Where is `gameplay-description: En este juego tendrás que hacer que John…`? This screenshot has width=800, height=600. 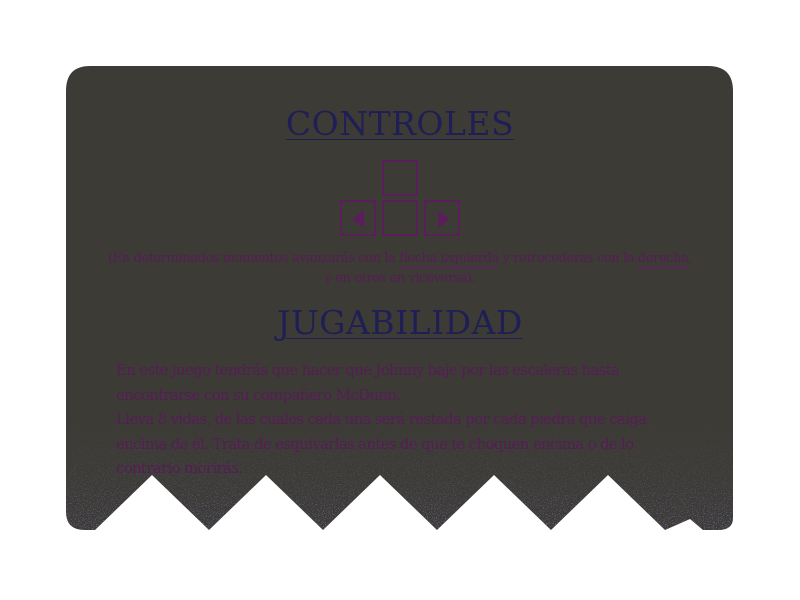
gameplay-description: En este juego tendrás que hacer que John… is located at coordinates (405, 419).